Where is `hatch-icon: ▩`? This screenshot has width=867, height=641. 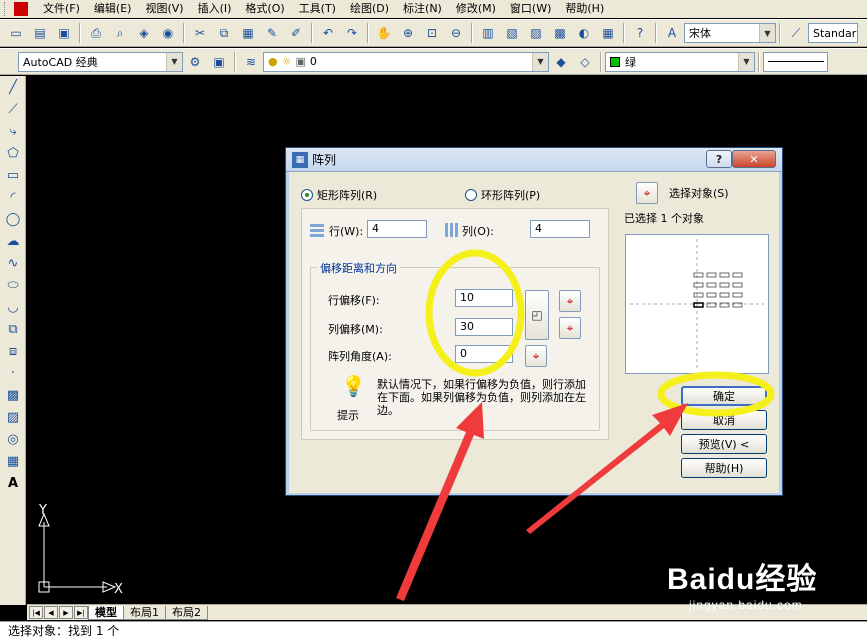 hatch-icon: ▩ is located at coordinates (13, 395).